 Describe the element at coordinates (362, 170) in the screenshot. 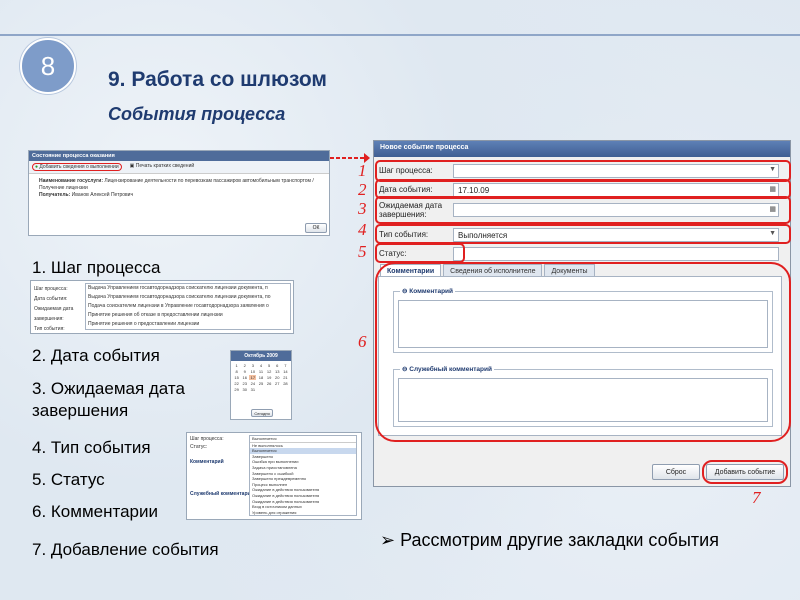

I see `marker-1: 1` at that location.